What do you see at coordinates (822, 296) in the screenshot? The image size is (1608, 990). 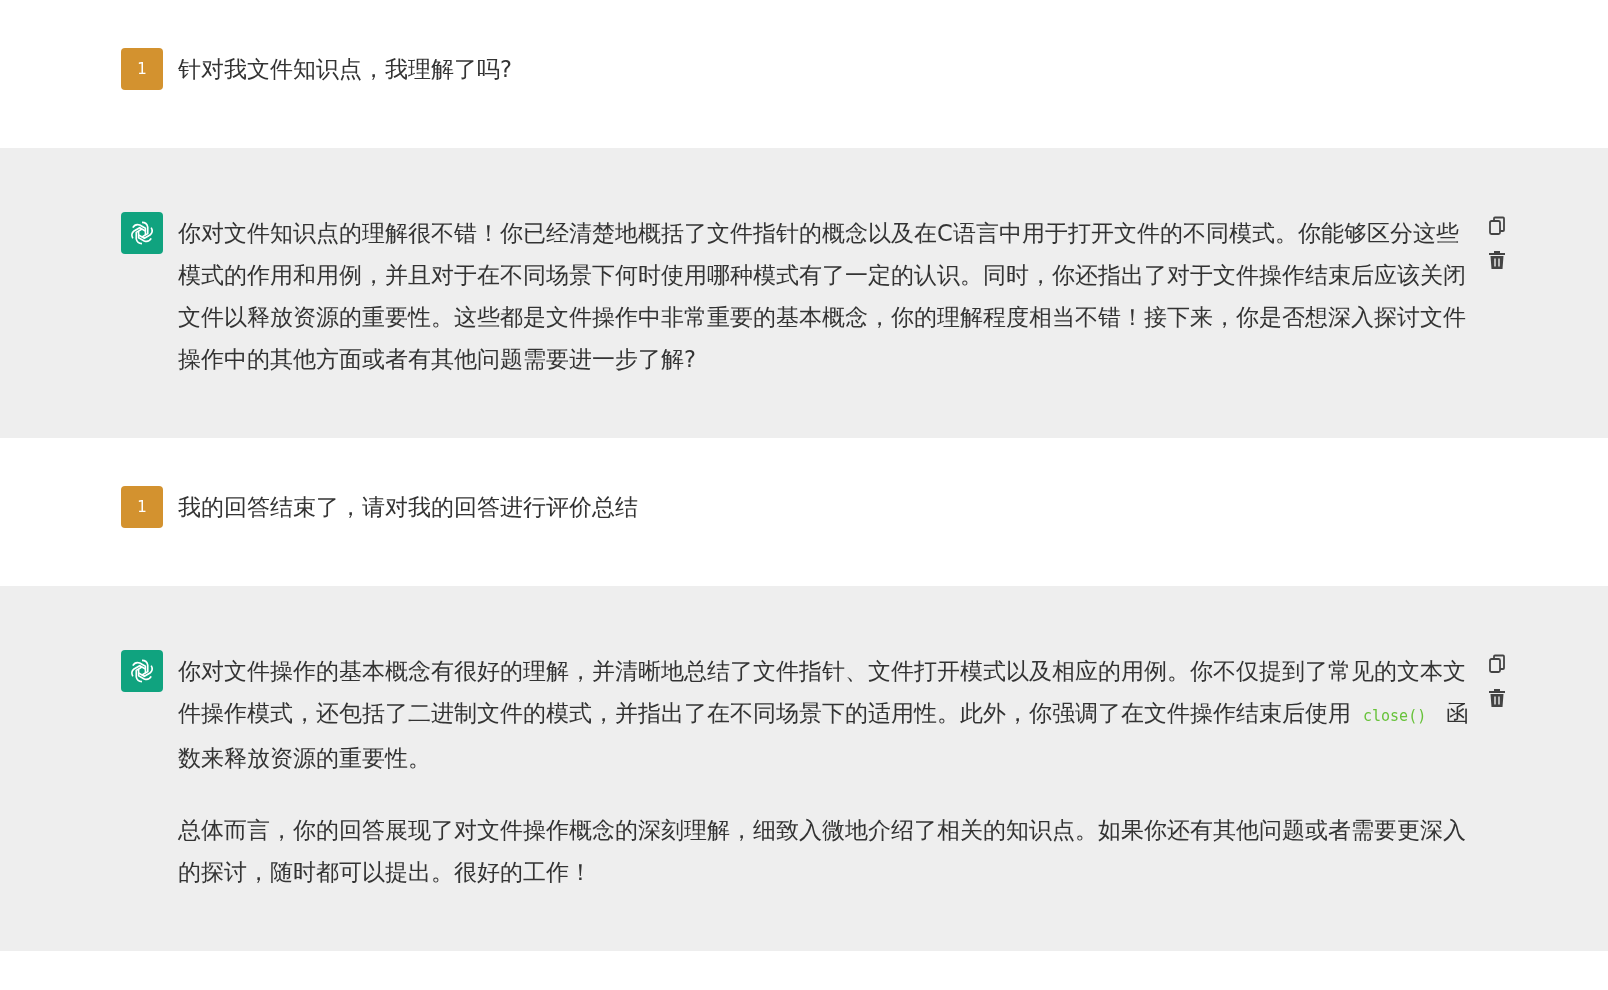 I see `message-text: 你对文件知识点的理解很不错！你已经清楚地概括了文件指针的概念以及在C语言中用于打开文件的不同模式。你能够区分这些模式的作用和用例，并且对于在不同场景下何时使用哪种模式有了一定的认识。同时，你还指出了对于文件操作结束后应该关闭文件以释放资源的重要性。这些都是文件操作中非常重要的基本概念，你的理解程度相当不错！接下来，你是否想深入探讨文件操作中的其他方面或者有其他问题需要进一步了解?` at bounding box center [822, 296].